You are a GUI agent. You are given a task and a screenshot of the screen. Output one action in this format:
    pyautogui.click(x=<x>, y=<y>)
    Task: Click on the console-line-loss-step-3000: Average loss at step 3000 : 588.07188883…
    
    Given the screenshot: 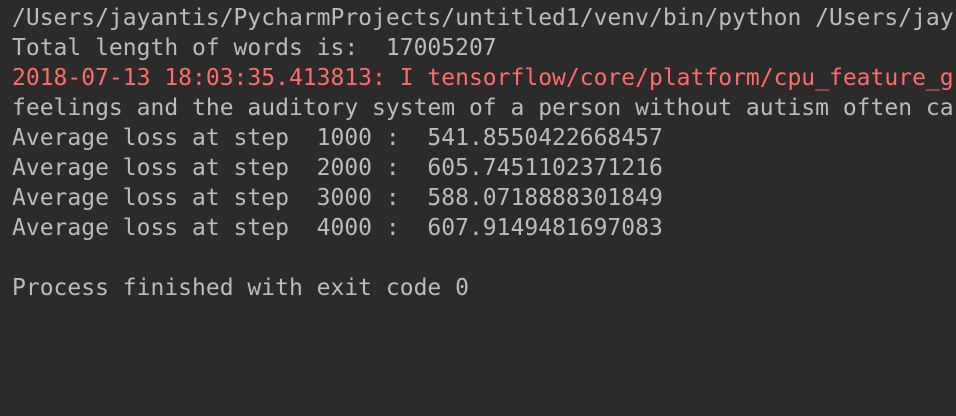 What is the action you would take?
    pyautogui.click(x=337, y=198)
    